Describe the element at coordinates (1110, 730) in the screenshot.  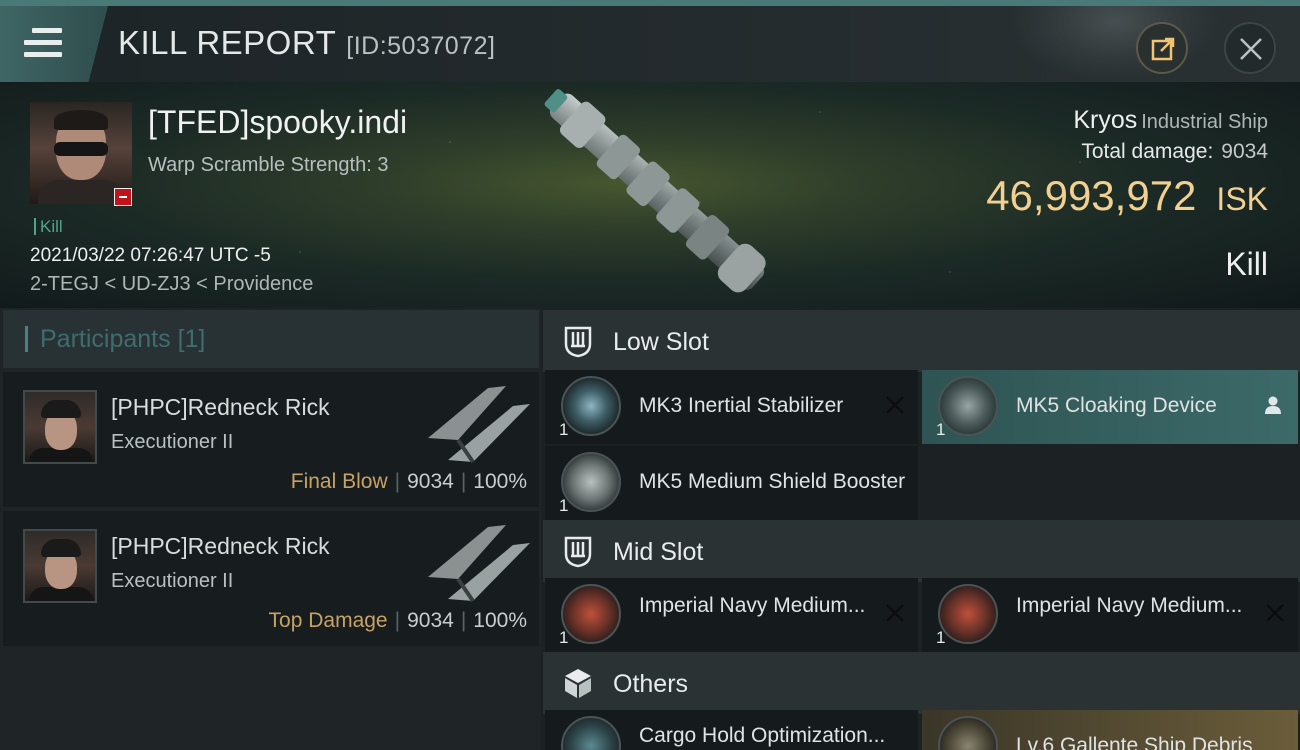
I see `module-item: Lv.6 Gallente Ship Debris` at that location.